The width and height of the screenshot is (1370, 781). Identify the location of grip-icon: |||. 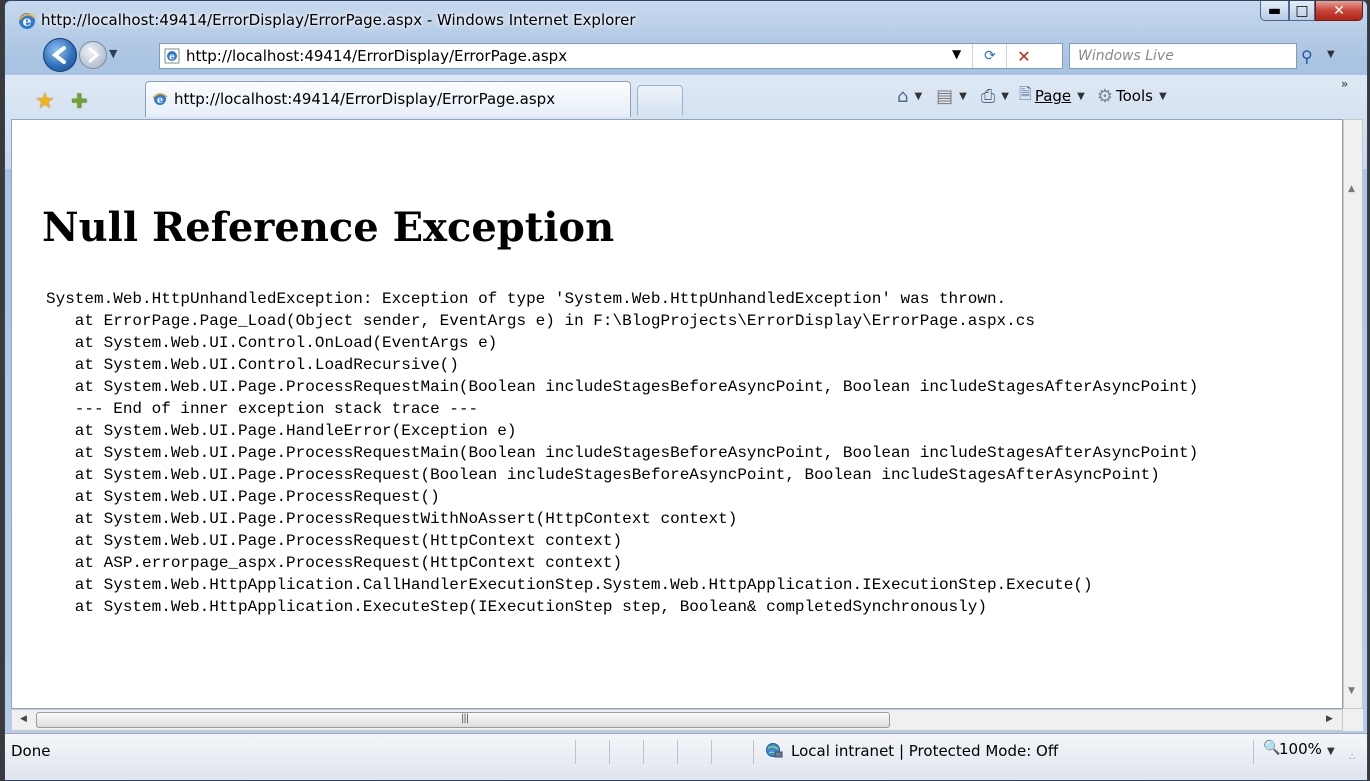
(465, 718).